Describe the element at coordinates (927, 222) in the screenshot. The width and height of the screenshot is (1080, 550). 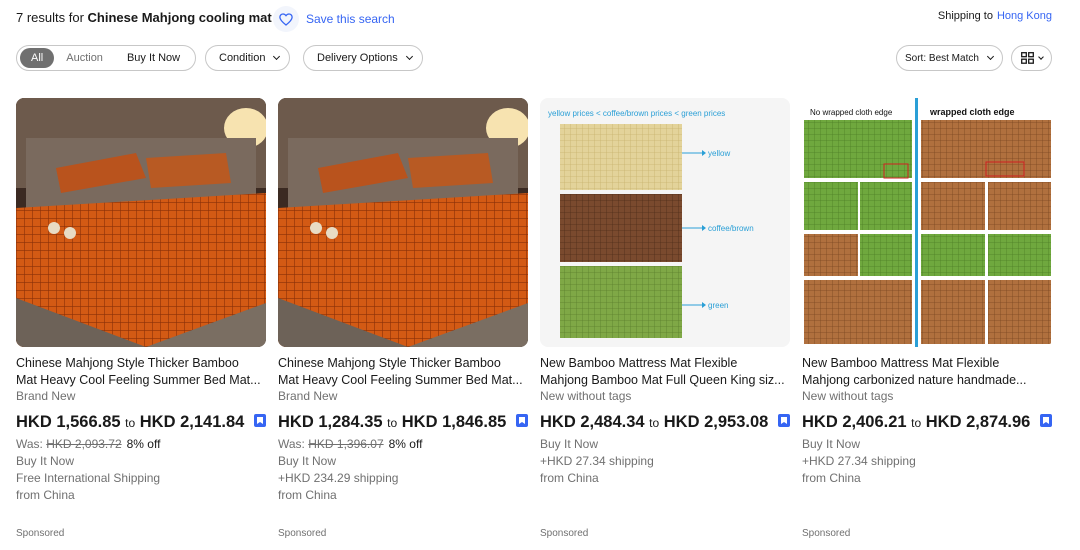
I see `listing-image: No wrapped cloth edge wrapped cloth edge` at that location.